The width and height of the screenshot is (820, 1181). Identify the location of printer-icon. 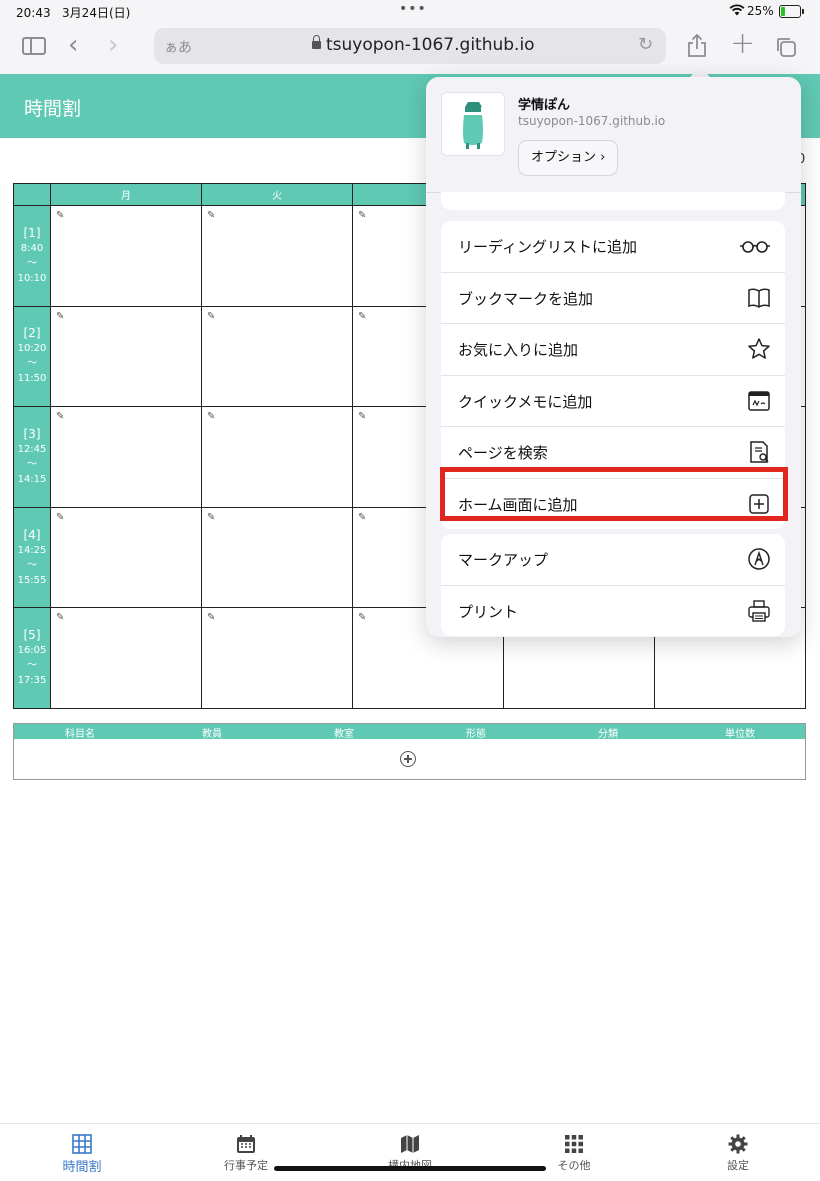
(759, 611).